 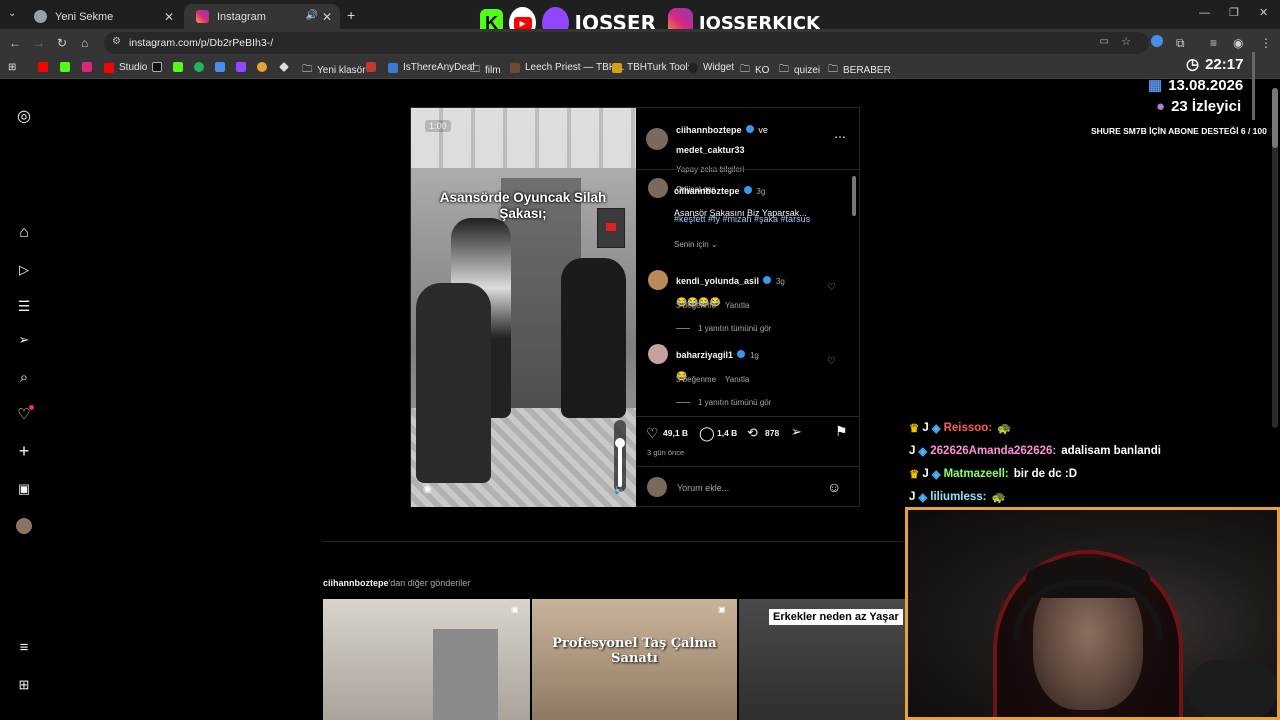 What do you see at coordinates (102, 16) in the screenshot?
I see `tab-new-tab: Yeni Sekme ✕` at bounding box center [102, 16].